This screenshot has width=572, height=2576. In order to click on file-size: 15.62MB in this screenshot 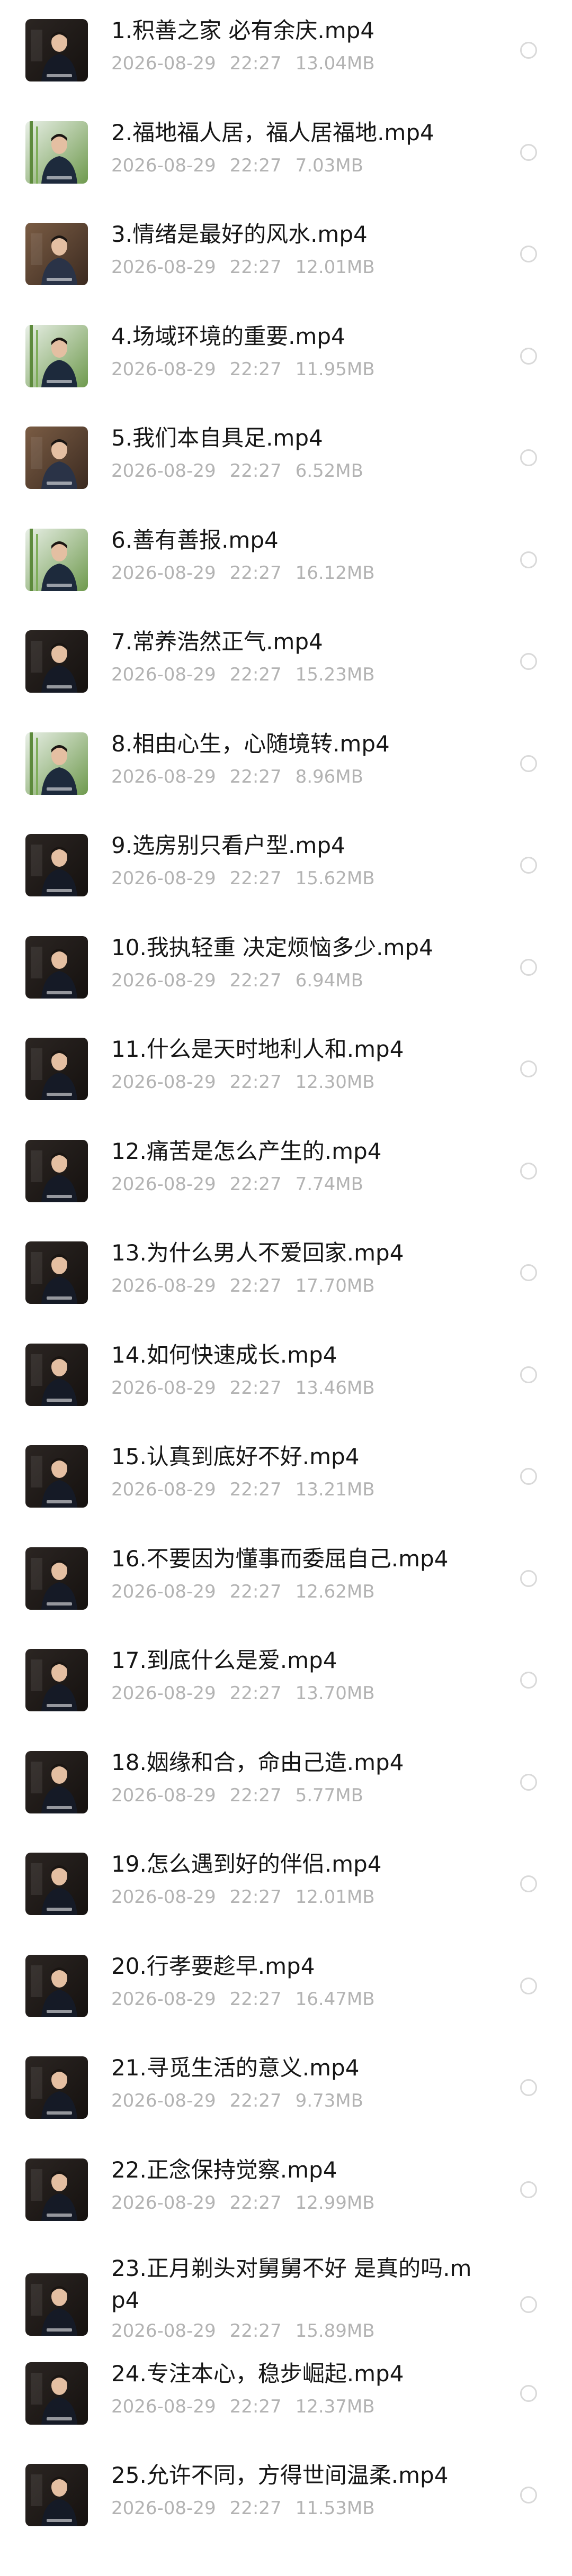, I will do `click(335, 878)`.